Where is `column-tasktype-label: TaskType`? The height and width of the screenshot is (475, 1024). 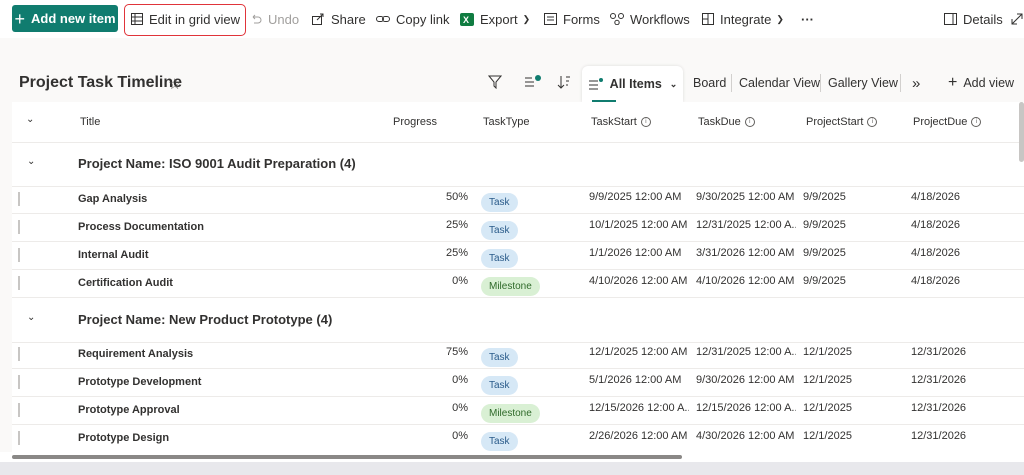 column-tasktype-label: TaskType is located at coordinates (506, 122).